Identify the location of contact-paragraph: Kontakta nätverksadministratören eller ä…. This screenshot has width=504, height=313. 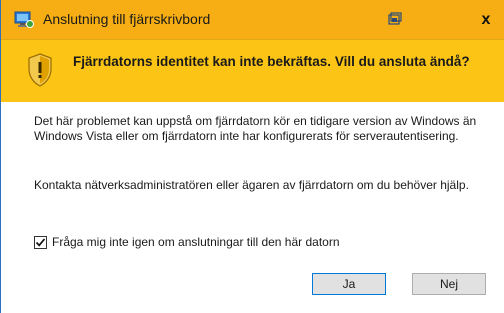
(251, 185).